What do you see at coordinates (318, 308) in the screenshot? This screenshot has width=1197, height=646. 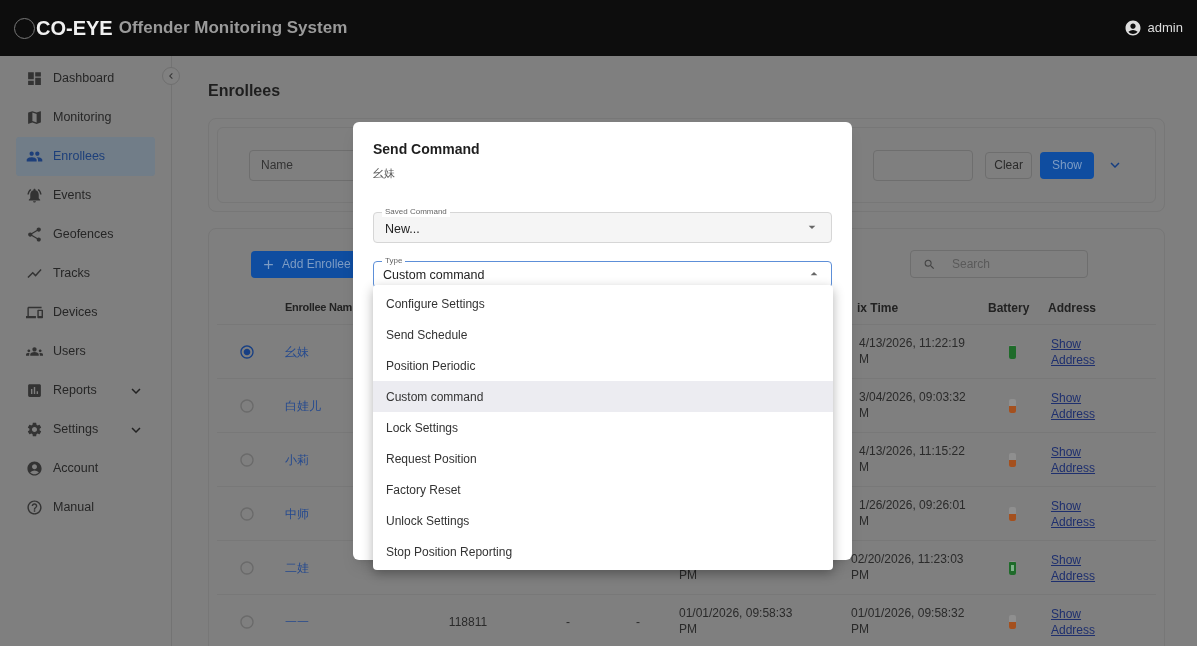 I see `column-header: Enrollee Nam` at bounding box center [318, 308].